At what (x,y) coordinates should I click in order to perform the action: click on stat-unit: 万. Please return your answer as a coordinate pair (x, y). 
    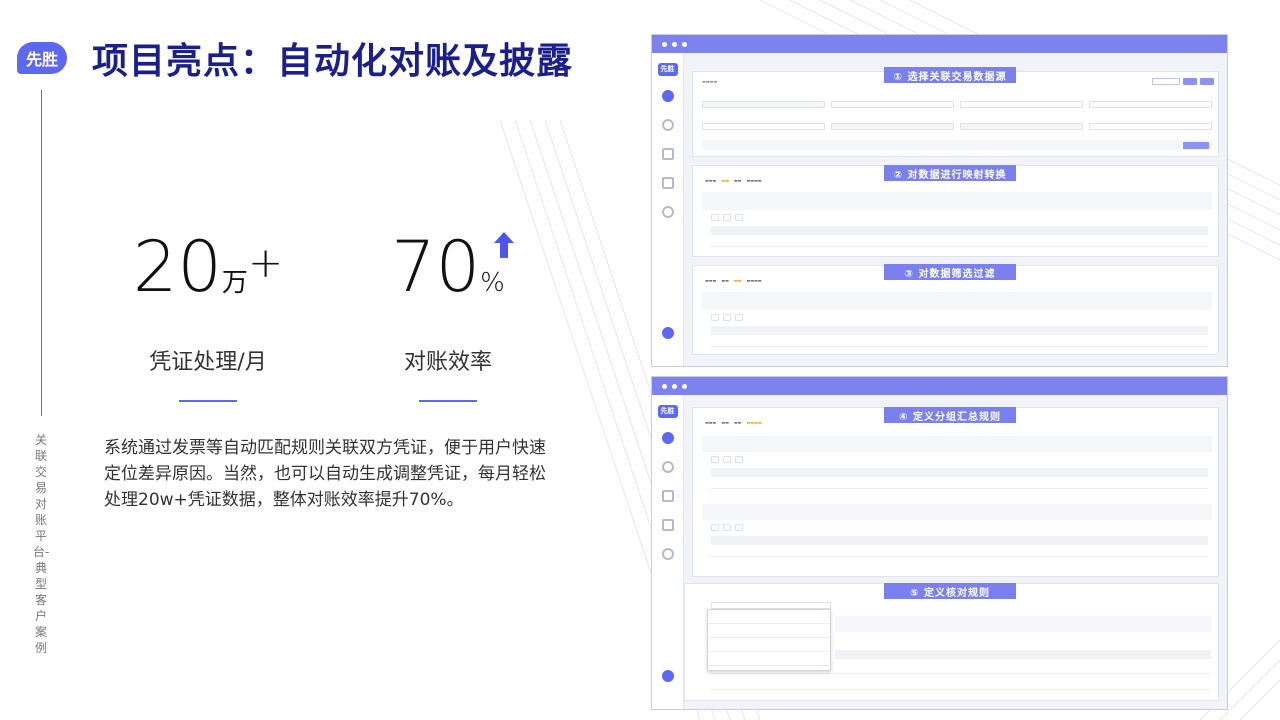
    Looking at the image, I should click on (234, 283).